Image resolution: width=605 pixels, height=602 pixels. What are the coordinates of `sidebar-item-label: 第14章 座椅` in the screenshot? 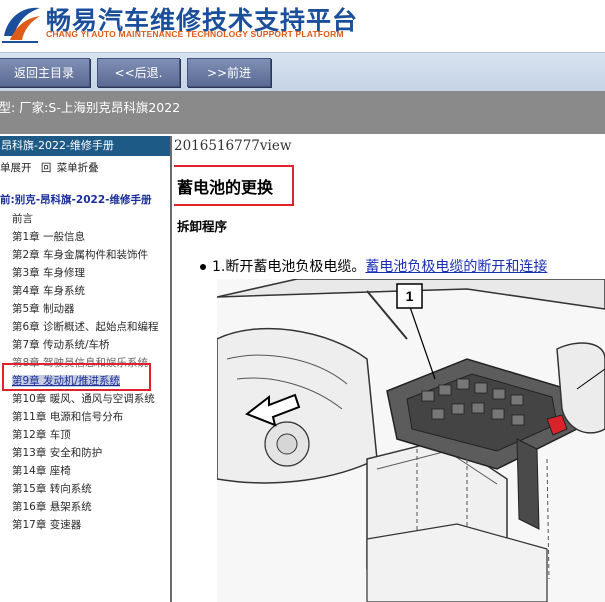 It's located at (41, 471).